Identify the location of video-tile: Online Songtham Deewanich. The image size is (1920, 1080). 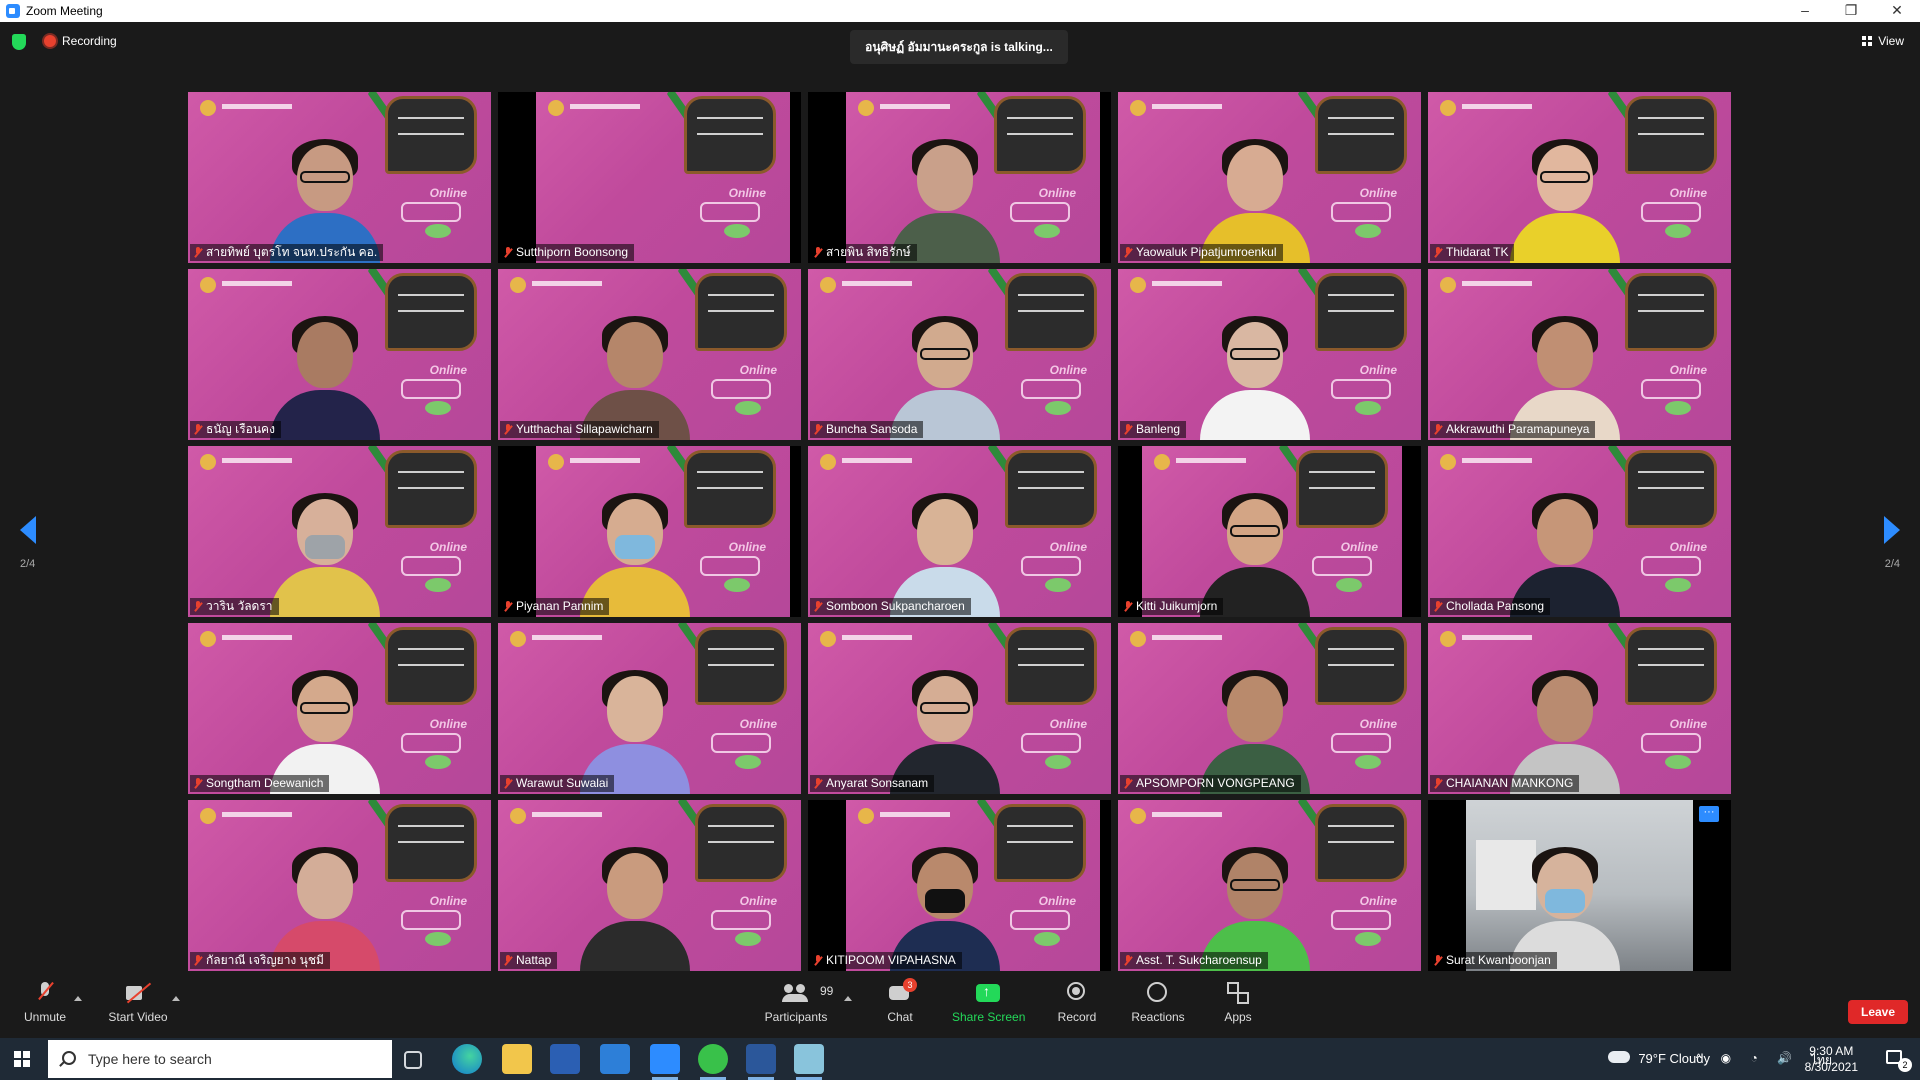
(339, 708).